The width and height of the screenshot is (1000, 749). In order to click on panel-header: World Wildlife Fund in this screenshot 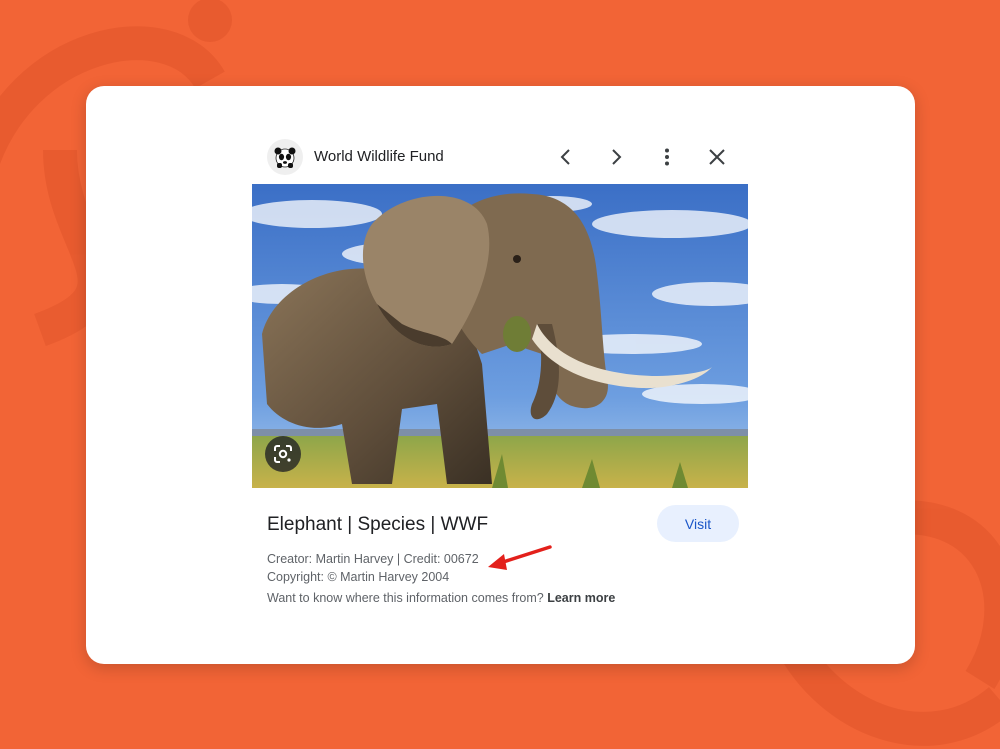, I will do `click(500, 157)`.